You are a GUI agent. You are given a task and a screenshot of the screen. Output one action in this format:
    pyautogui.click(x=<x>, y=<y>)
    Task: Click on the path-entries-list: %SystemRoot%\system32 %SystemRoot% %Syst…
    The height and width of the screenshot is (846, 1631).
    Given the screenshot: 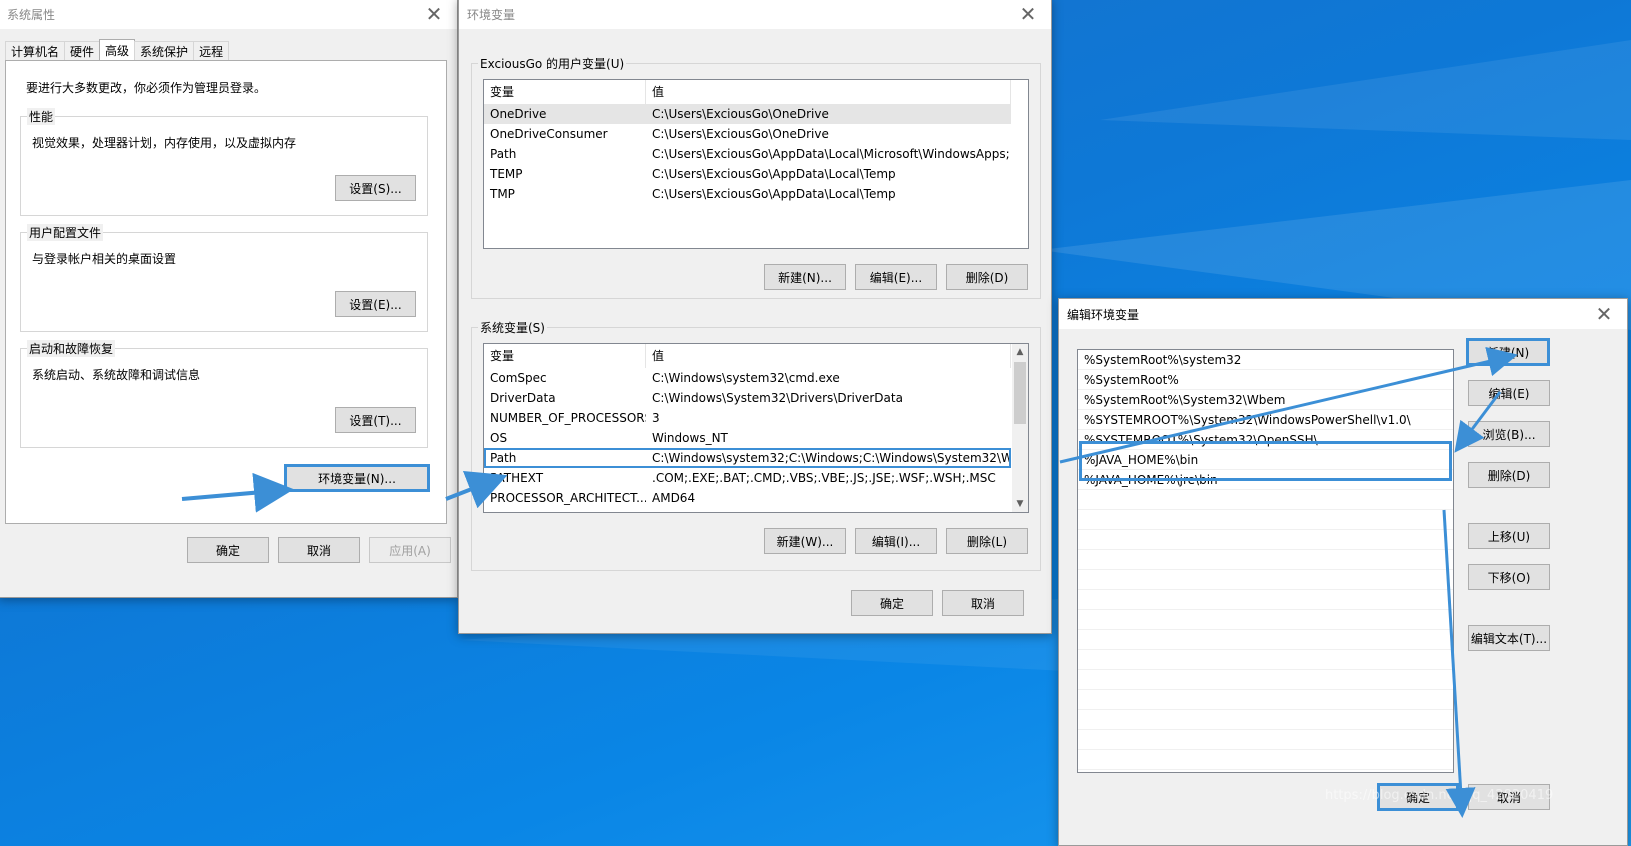 What is the action you would take?
    pyautogui.click(x=1265, y=561)
    